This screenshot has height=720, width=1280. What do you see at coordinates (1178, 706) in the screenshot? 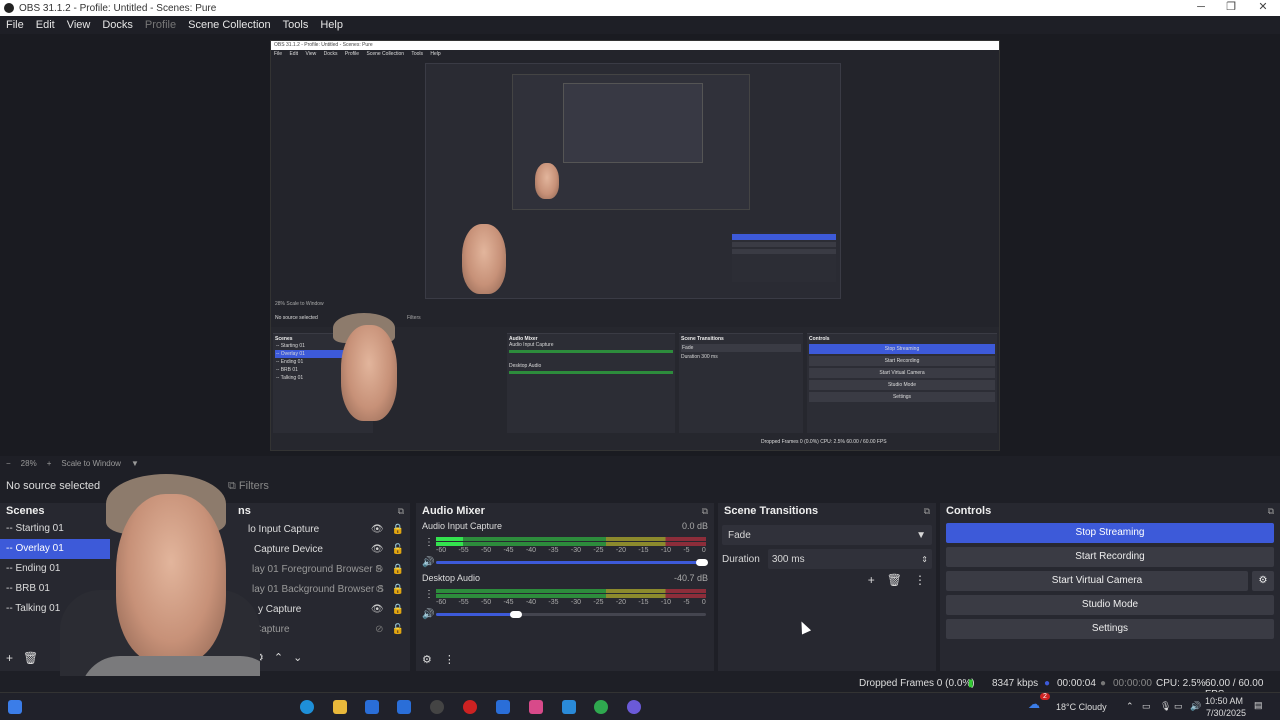
I see `network-icon: ▭` at bounding box center [1178, 706].